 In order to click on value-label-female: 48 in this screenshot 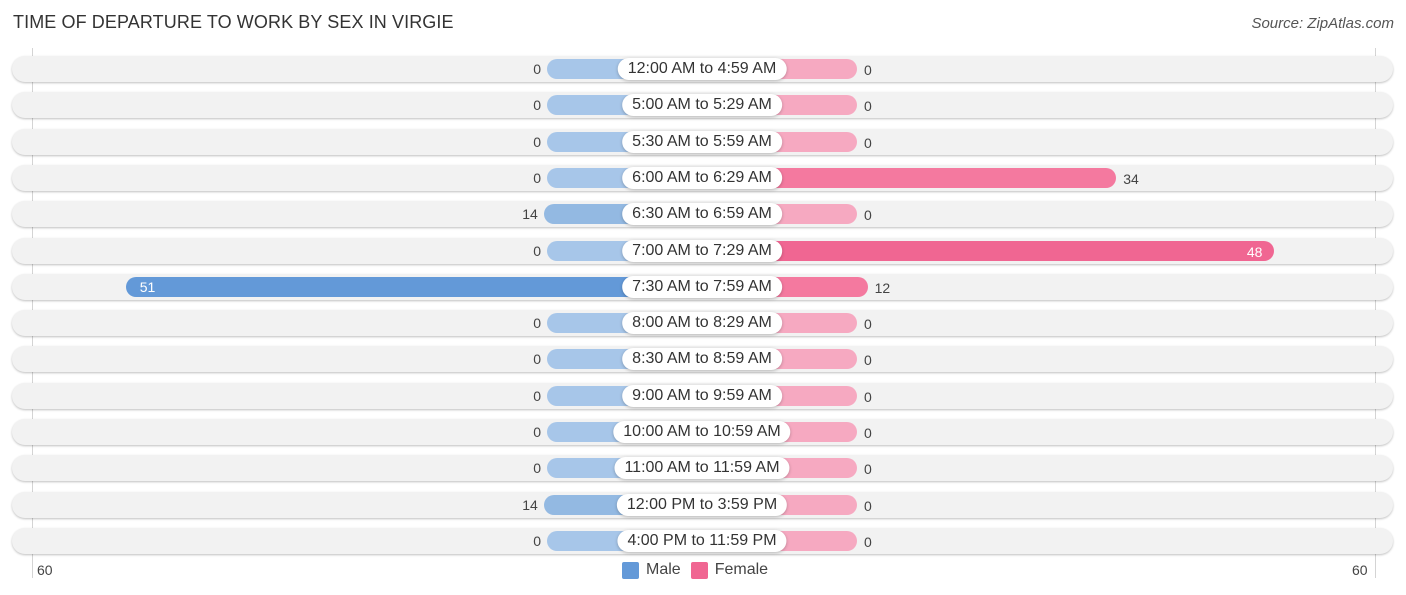, I will do `click(1254, 251)`.